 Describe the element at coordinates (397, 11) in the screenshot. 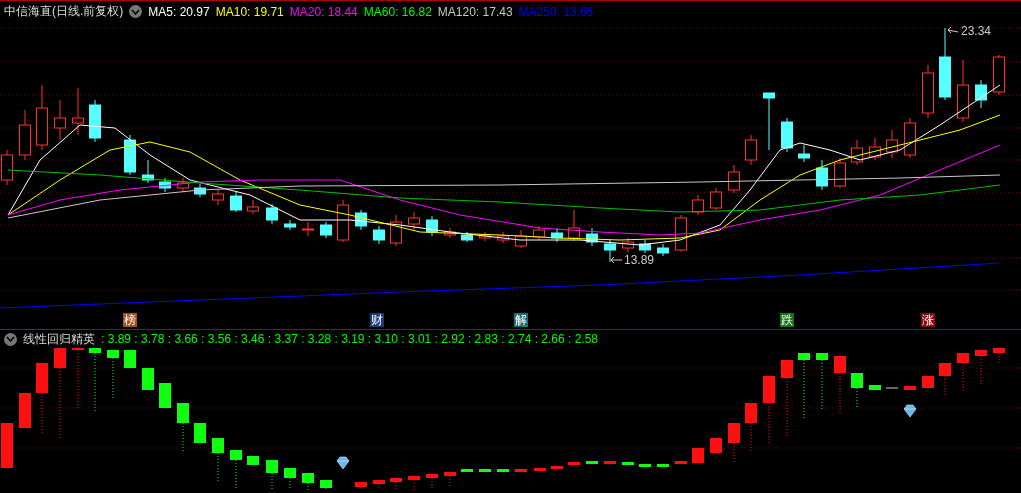

I see `ma-label: MA60: 16.82` at that location.